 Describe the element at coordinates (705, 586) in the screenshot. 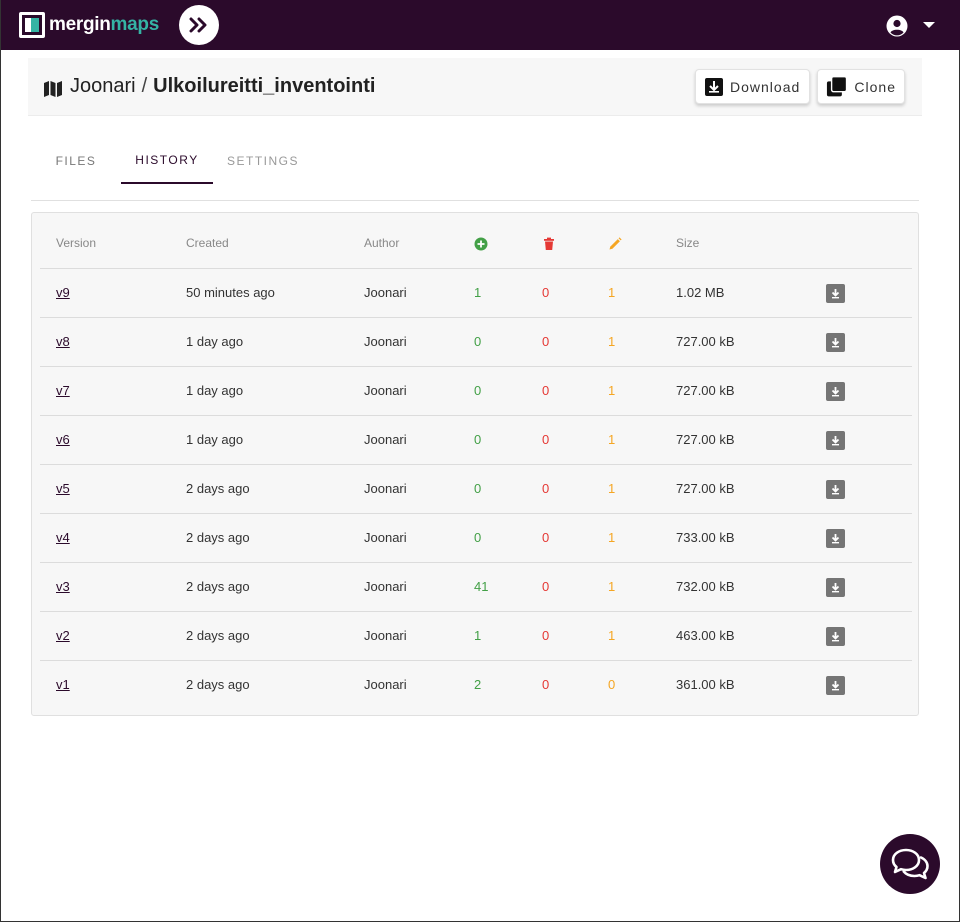

I see `size-cell: 732.00 kB` at that location.